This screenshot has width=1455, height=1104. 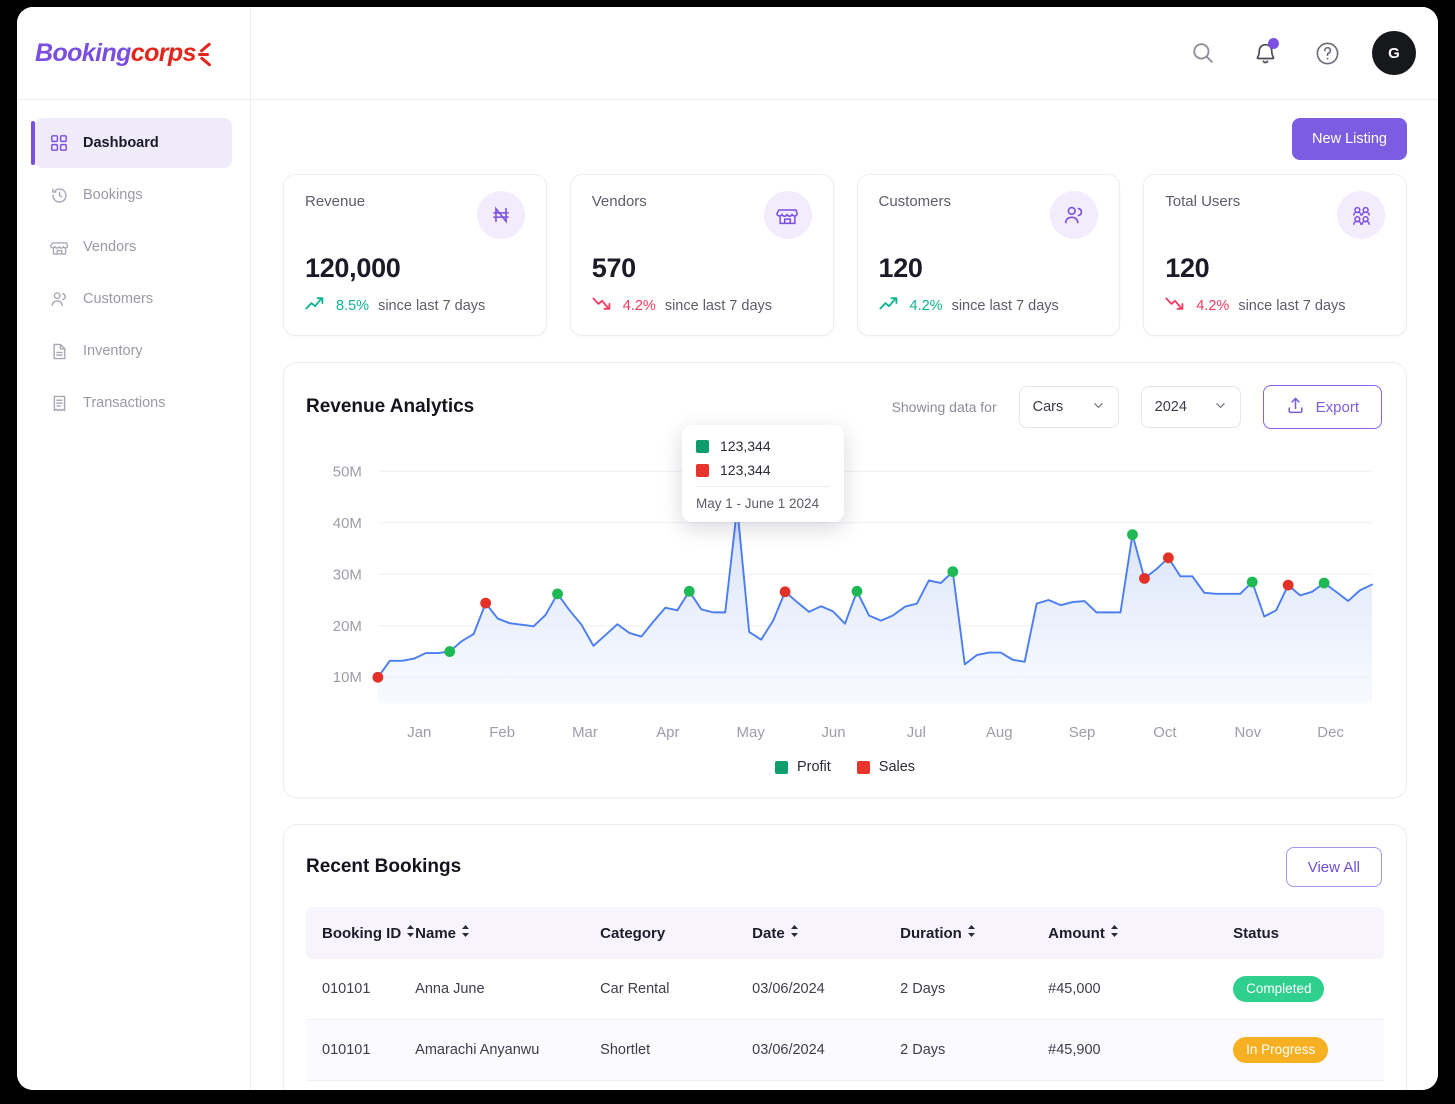 What do you see at coordinates (1176, 305) in the screenshot?
I see `trend-down-icon` at bounding box center [1176, 305].